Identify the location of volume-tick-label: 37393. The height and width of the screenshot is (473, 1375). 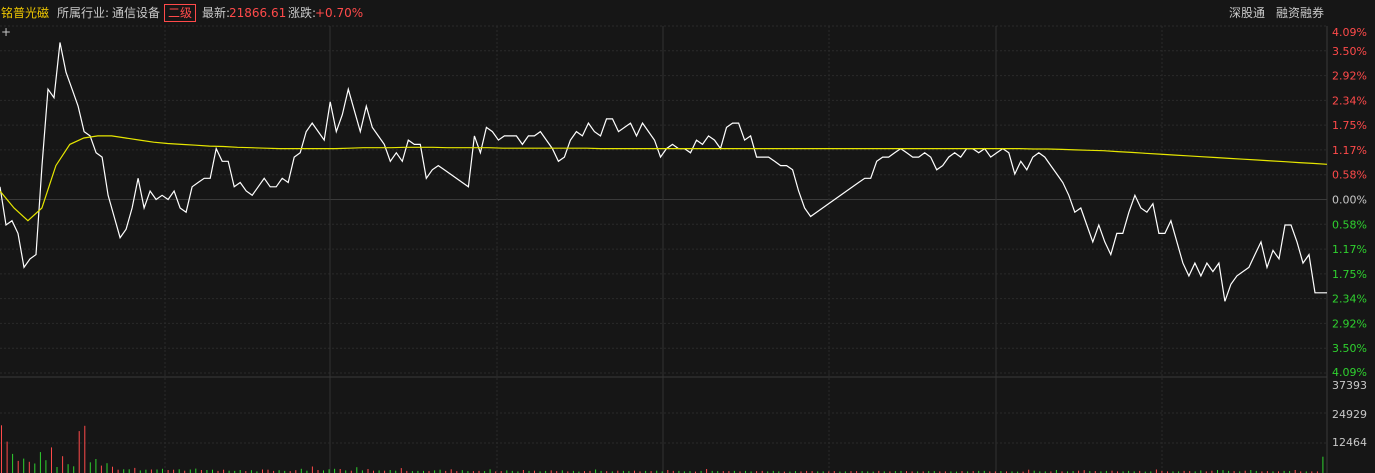
(1349, 385).